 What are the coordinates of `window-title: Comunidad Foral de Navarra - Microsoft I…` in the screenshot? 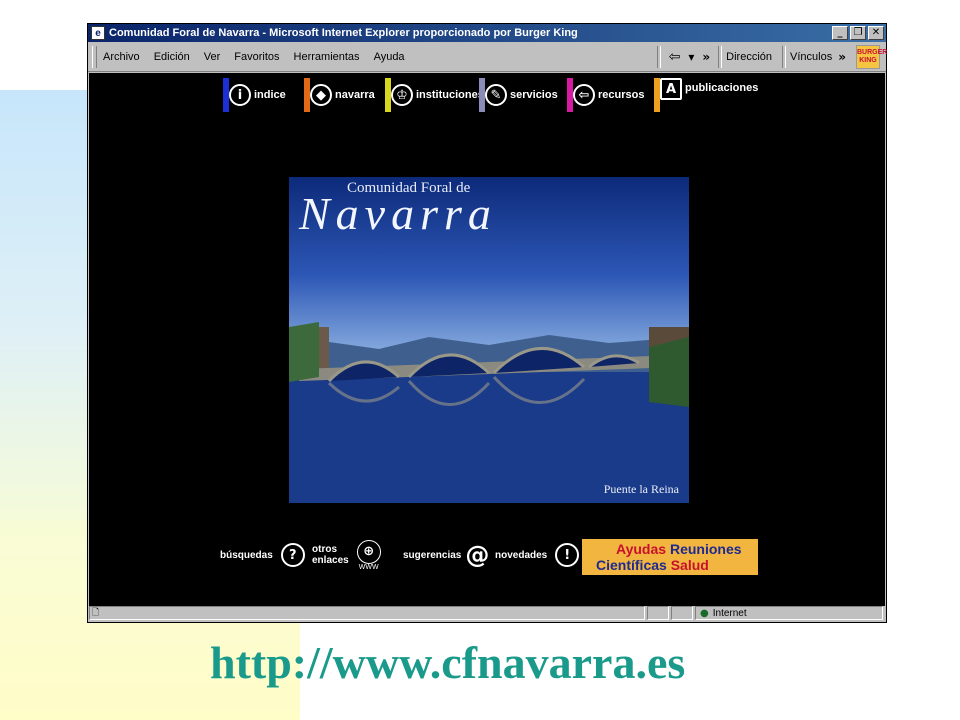 It's located at (343, 33).